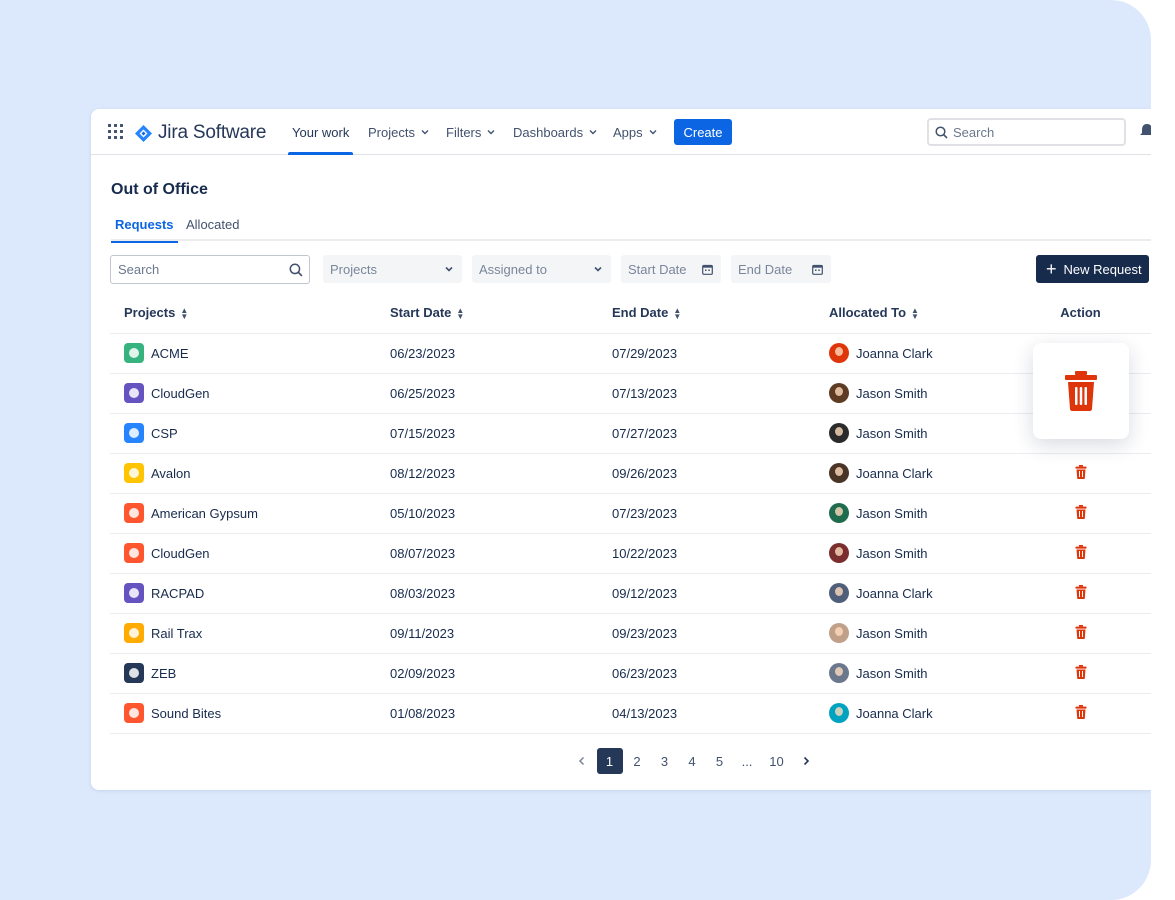  What do you see at coordinates (176, 633) in the screenshot?
I see `project-name: Rail Trax` at bounding box center [176, 633].